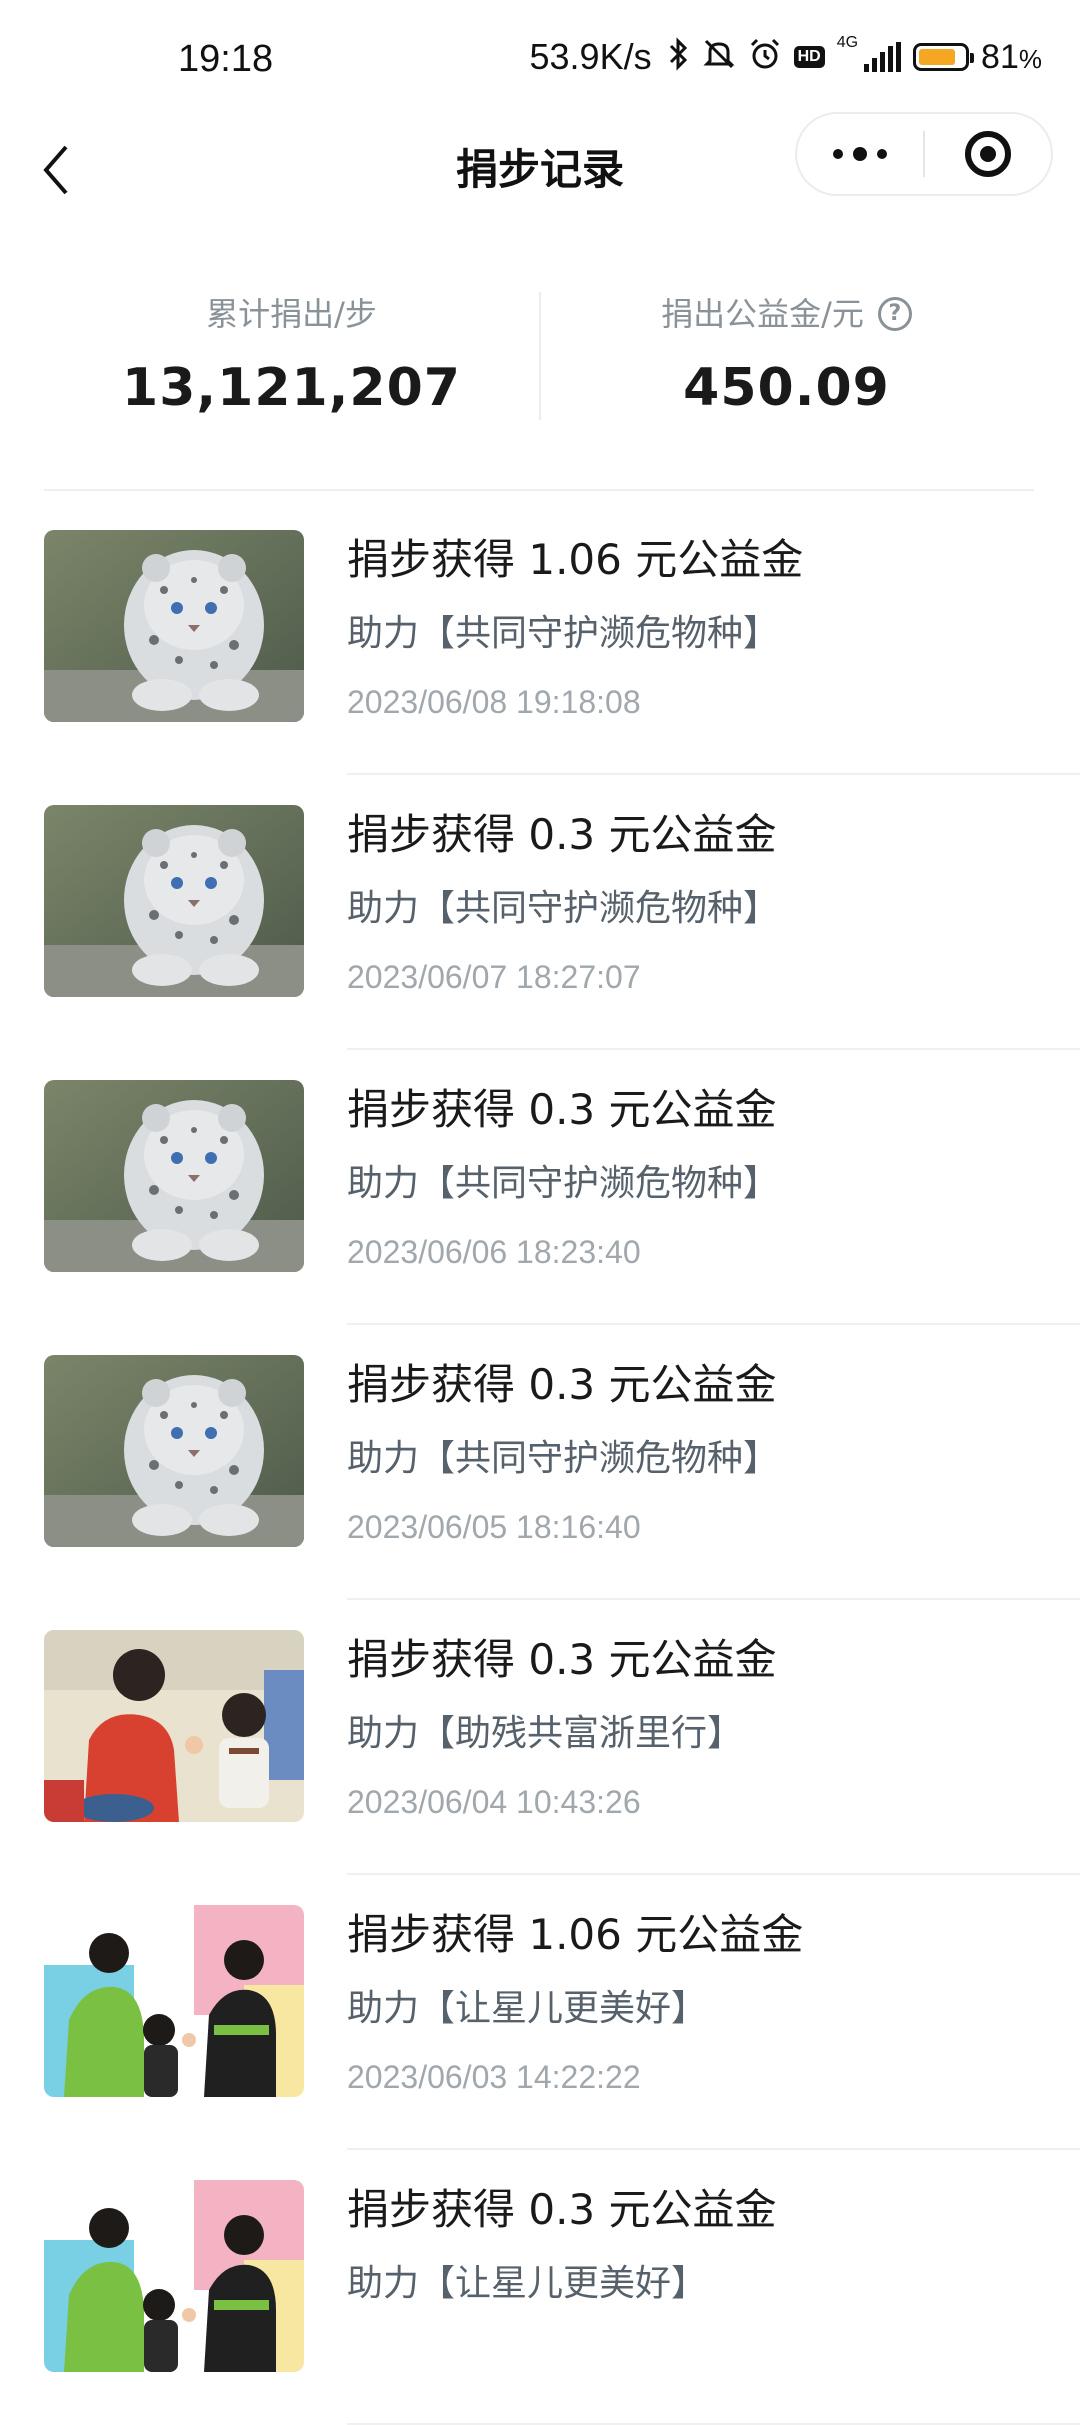 The height and width of the screenshot is (2425, 1080). Describe the element at coordinates (540, 176) in the screenshot. I see `nav-bar: 捐步记录` at that location.